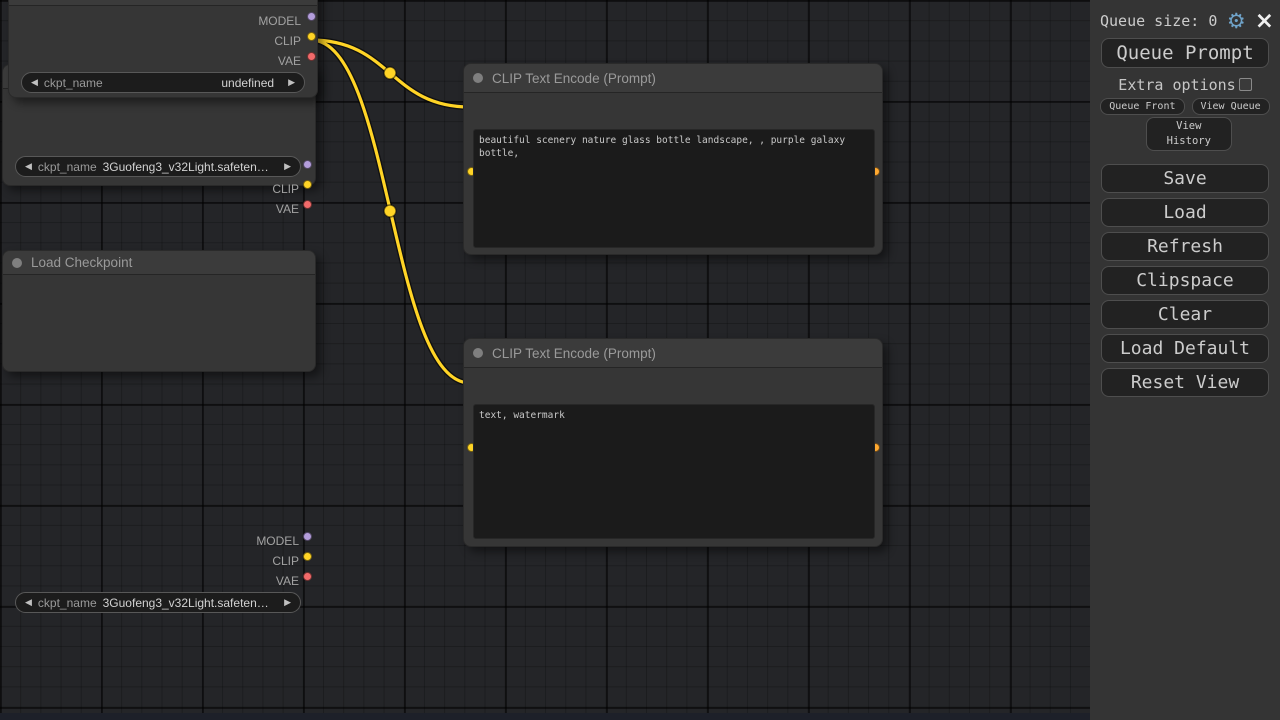  Describe the element at coordinates (1185, 348) in the screenshot. I see `load-default-button: Load Default` at that location.